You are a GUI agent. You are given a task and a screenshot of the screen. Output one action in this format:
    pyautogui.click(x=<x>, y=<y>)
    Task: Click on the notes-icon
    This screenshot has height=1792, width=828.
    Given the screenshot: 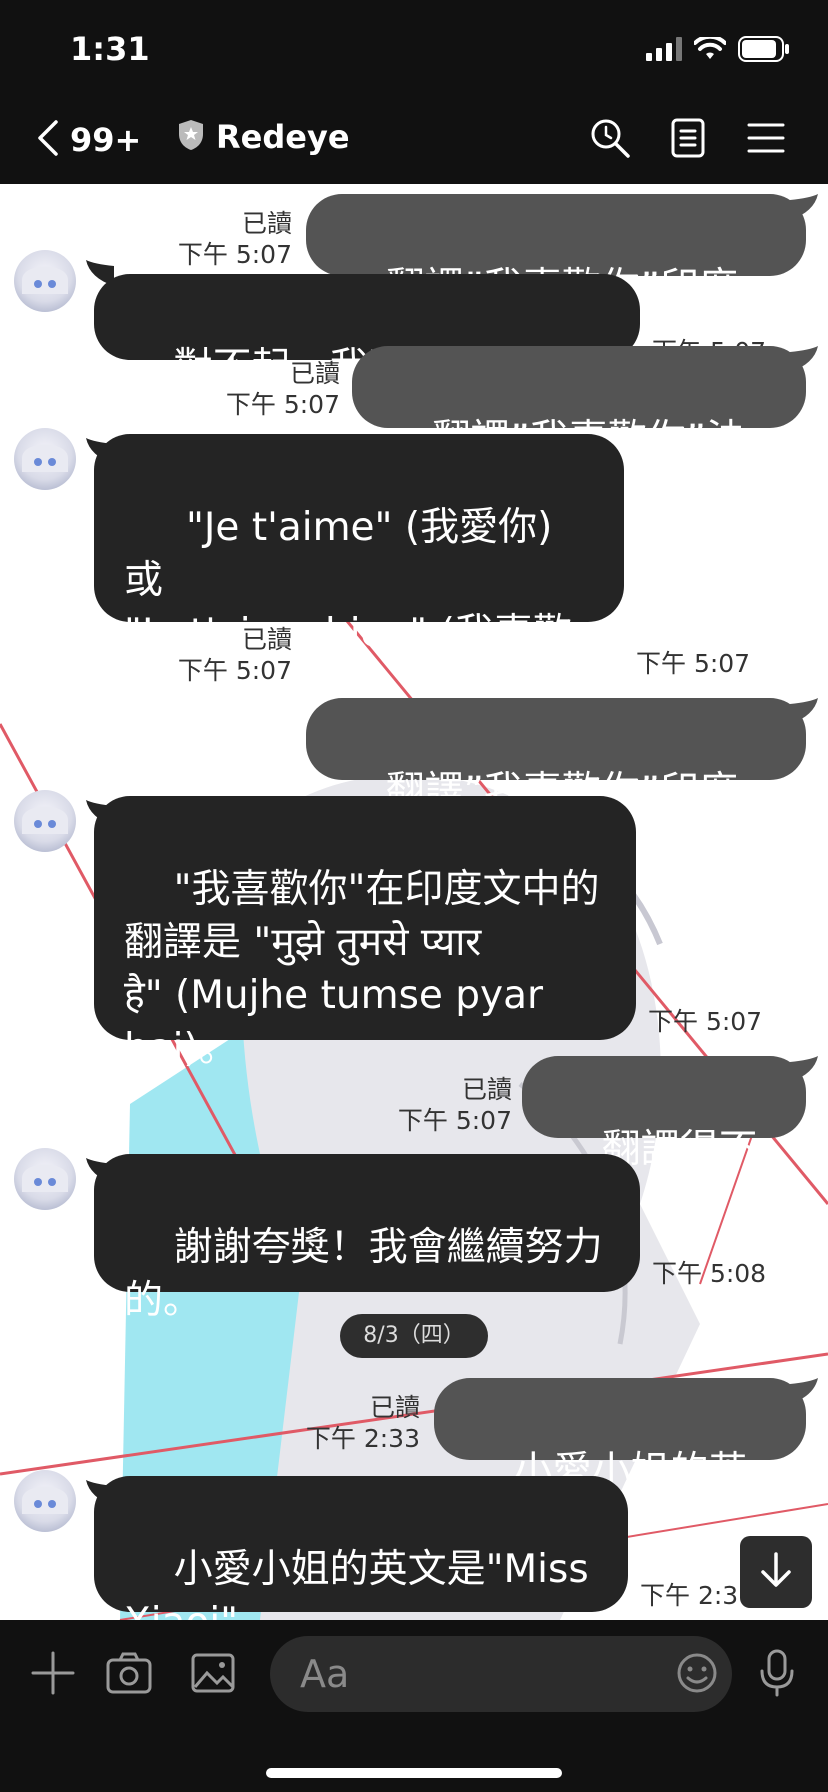 What is the action you would take?
    pyautogui.click(x=688, y=140)
    